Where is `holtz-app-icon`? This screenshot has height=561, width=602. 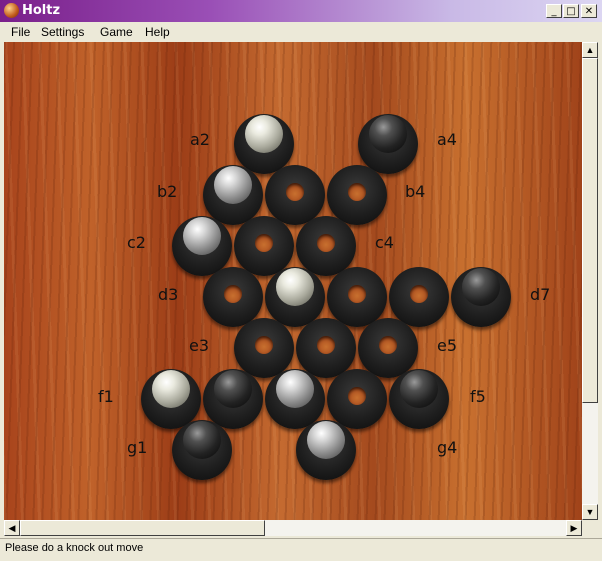
holtz-app-icon is located at coordinates (11, 10).